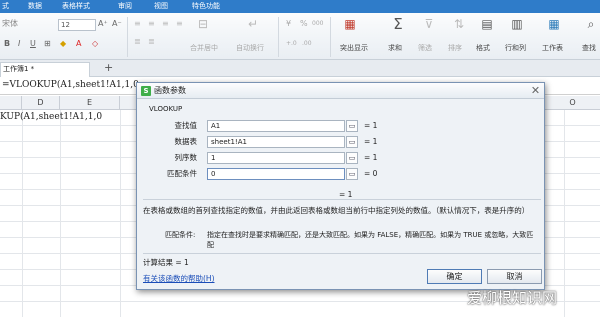 The image size is (600, 317). I want to click on clear-format-icon: ◇, so click(95, 44).